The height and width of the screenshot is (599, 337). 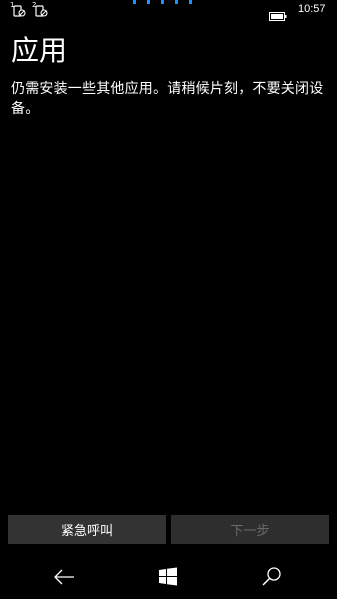 I want to click on windows-logo-icon, so click(x=168, y=577).